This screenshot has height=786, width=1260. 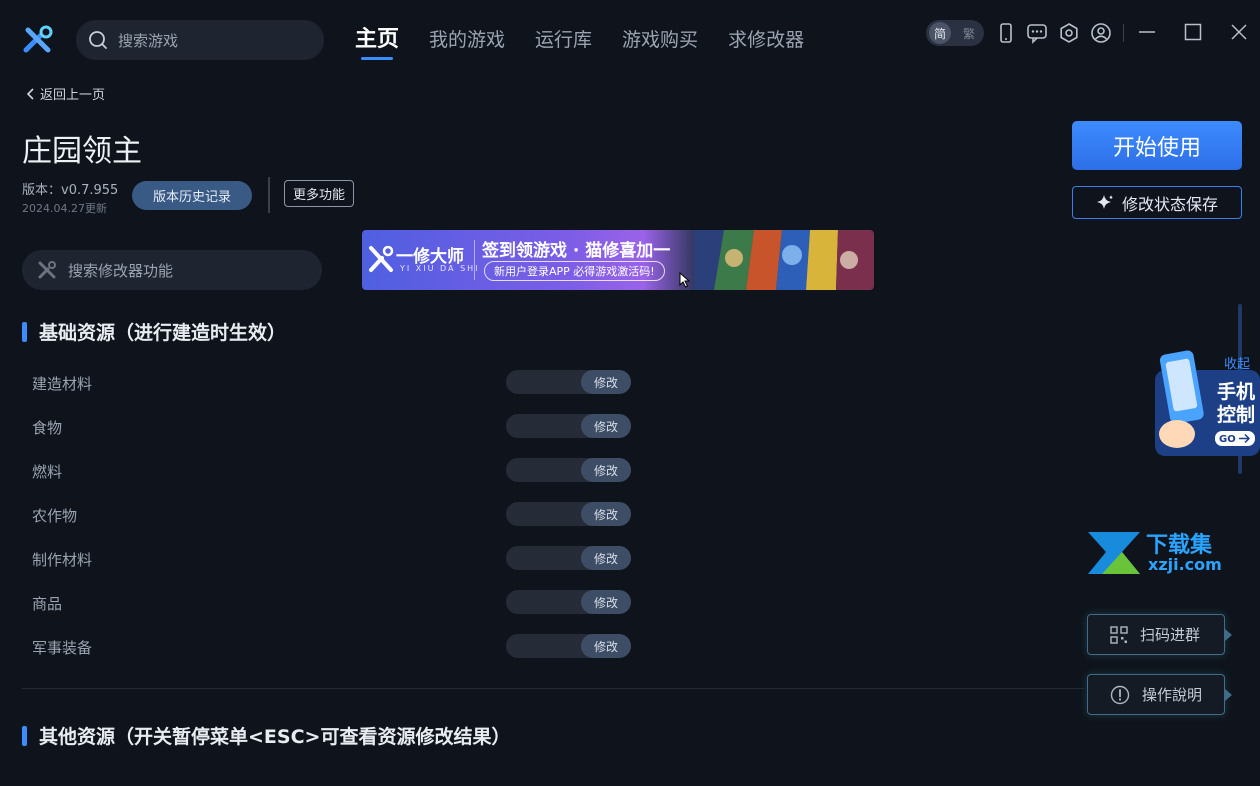 What do you see at coordinates (38, 39) in the screenshot?
I see `app-logo-icon` at bounding box center [38, 39].